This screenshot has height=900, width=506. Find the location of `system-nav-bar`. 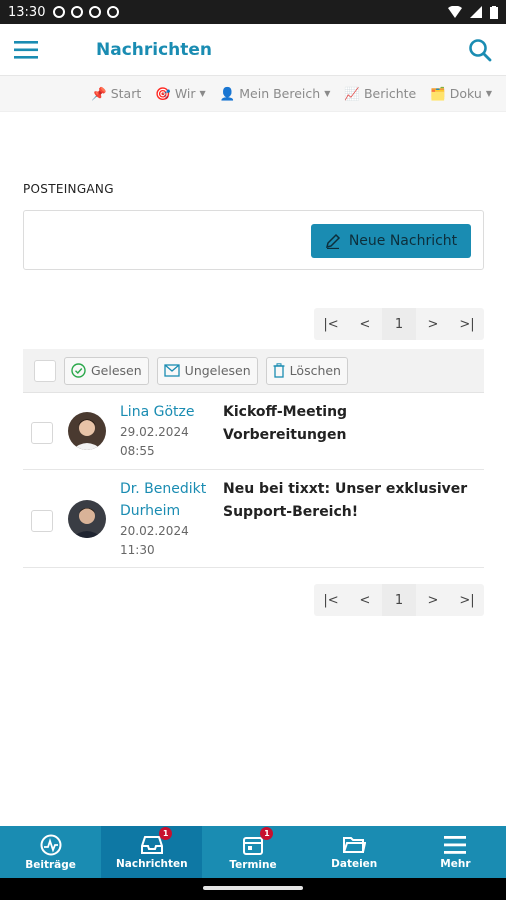

system-nav-bar is located at coordinates (253, 889).